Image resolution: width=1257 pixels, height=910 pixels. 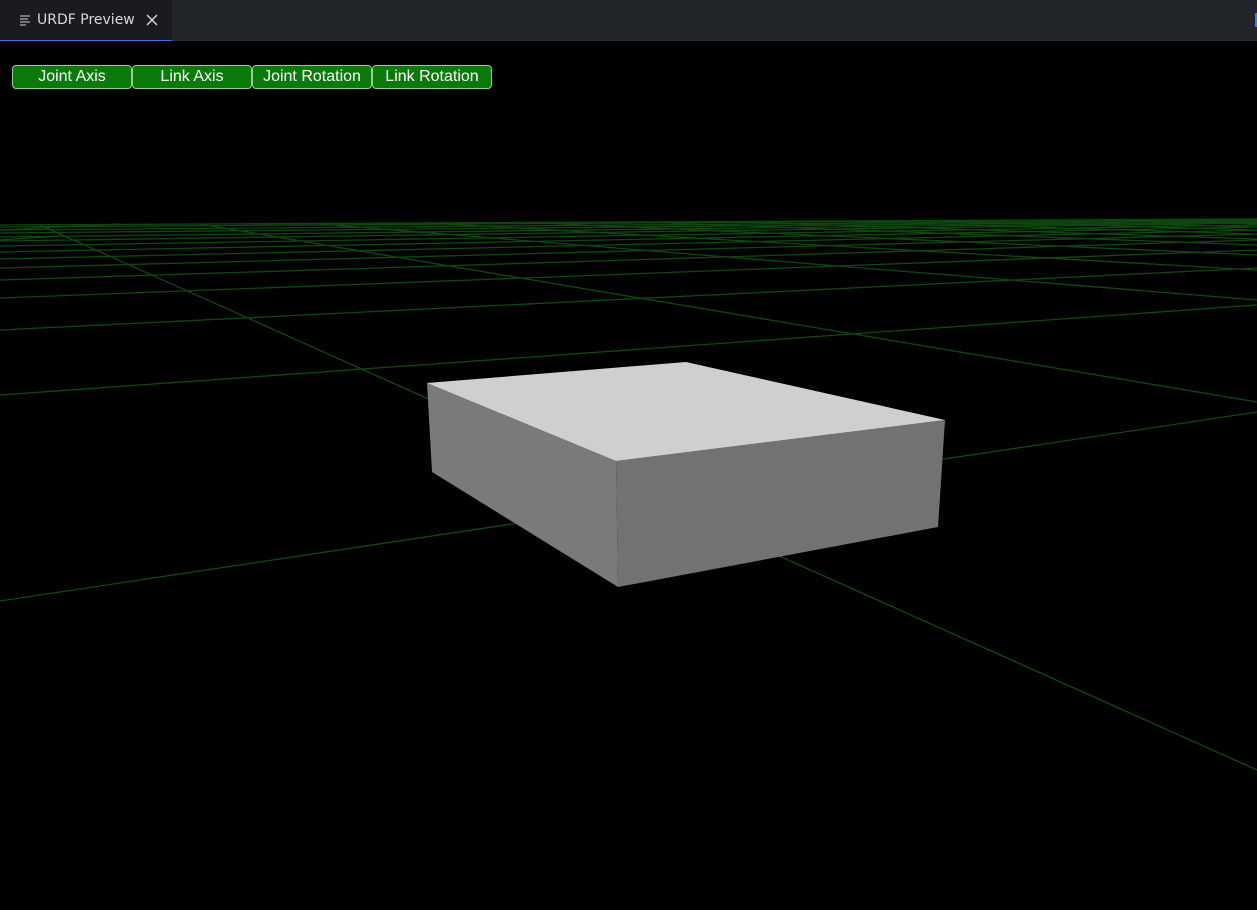 I want to click on tab-title: URDF Preview, so click(x=86, y=20).